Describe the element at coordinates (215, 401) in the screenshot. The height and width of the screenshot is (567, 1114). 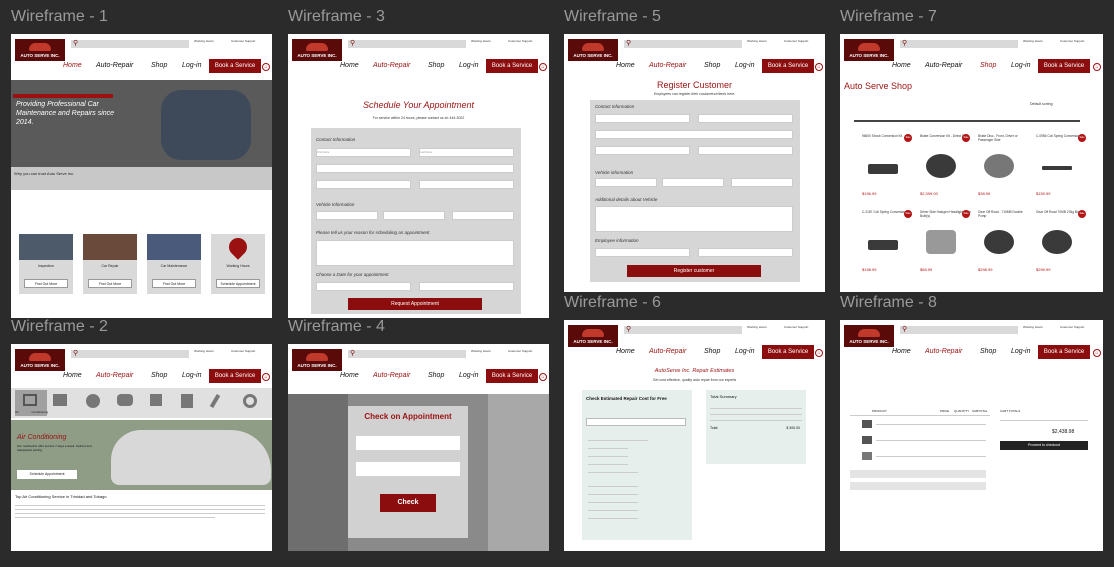
I see `suspension-icon` at that location.